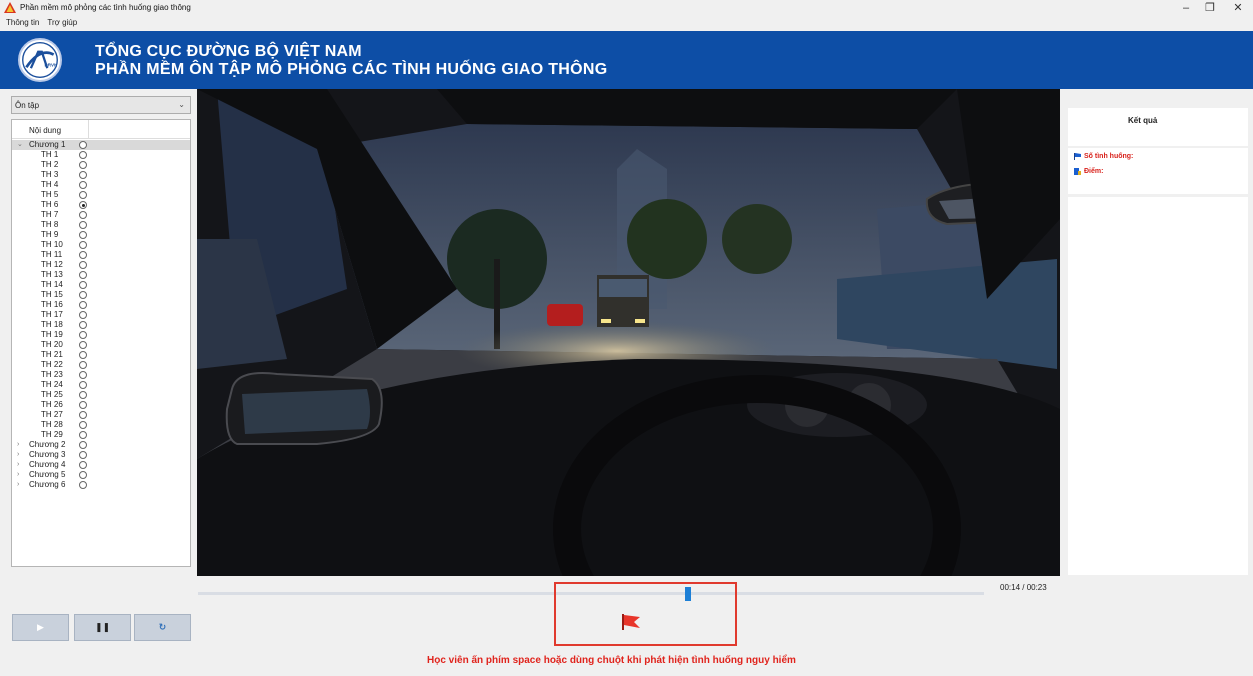  Describe the element at coordinates (101, 315) in the screenshot. I see `tree-situation-17: TH 17` at that location.